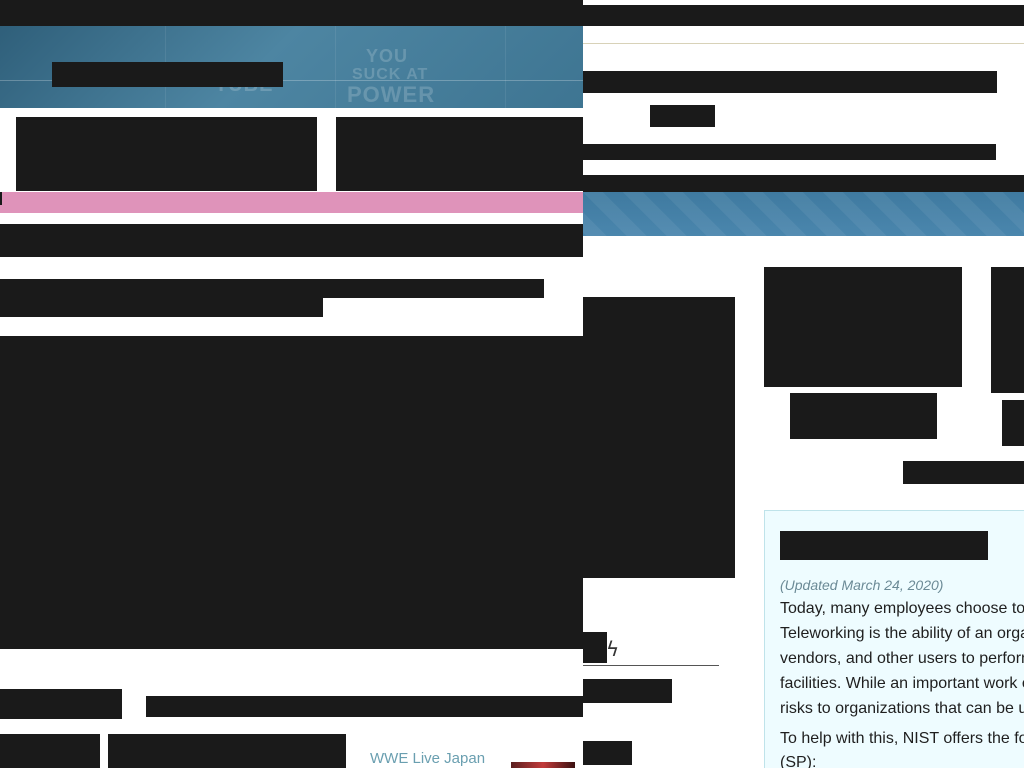  Describe the element at coordinates (543, 765) in the screenshot. I see `wwe-thumbnail` at that location.